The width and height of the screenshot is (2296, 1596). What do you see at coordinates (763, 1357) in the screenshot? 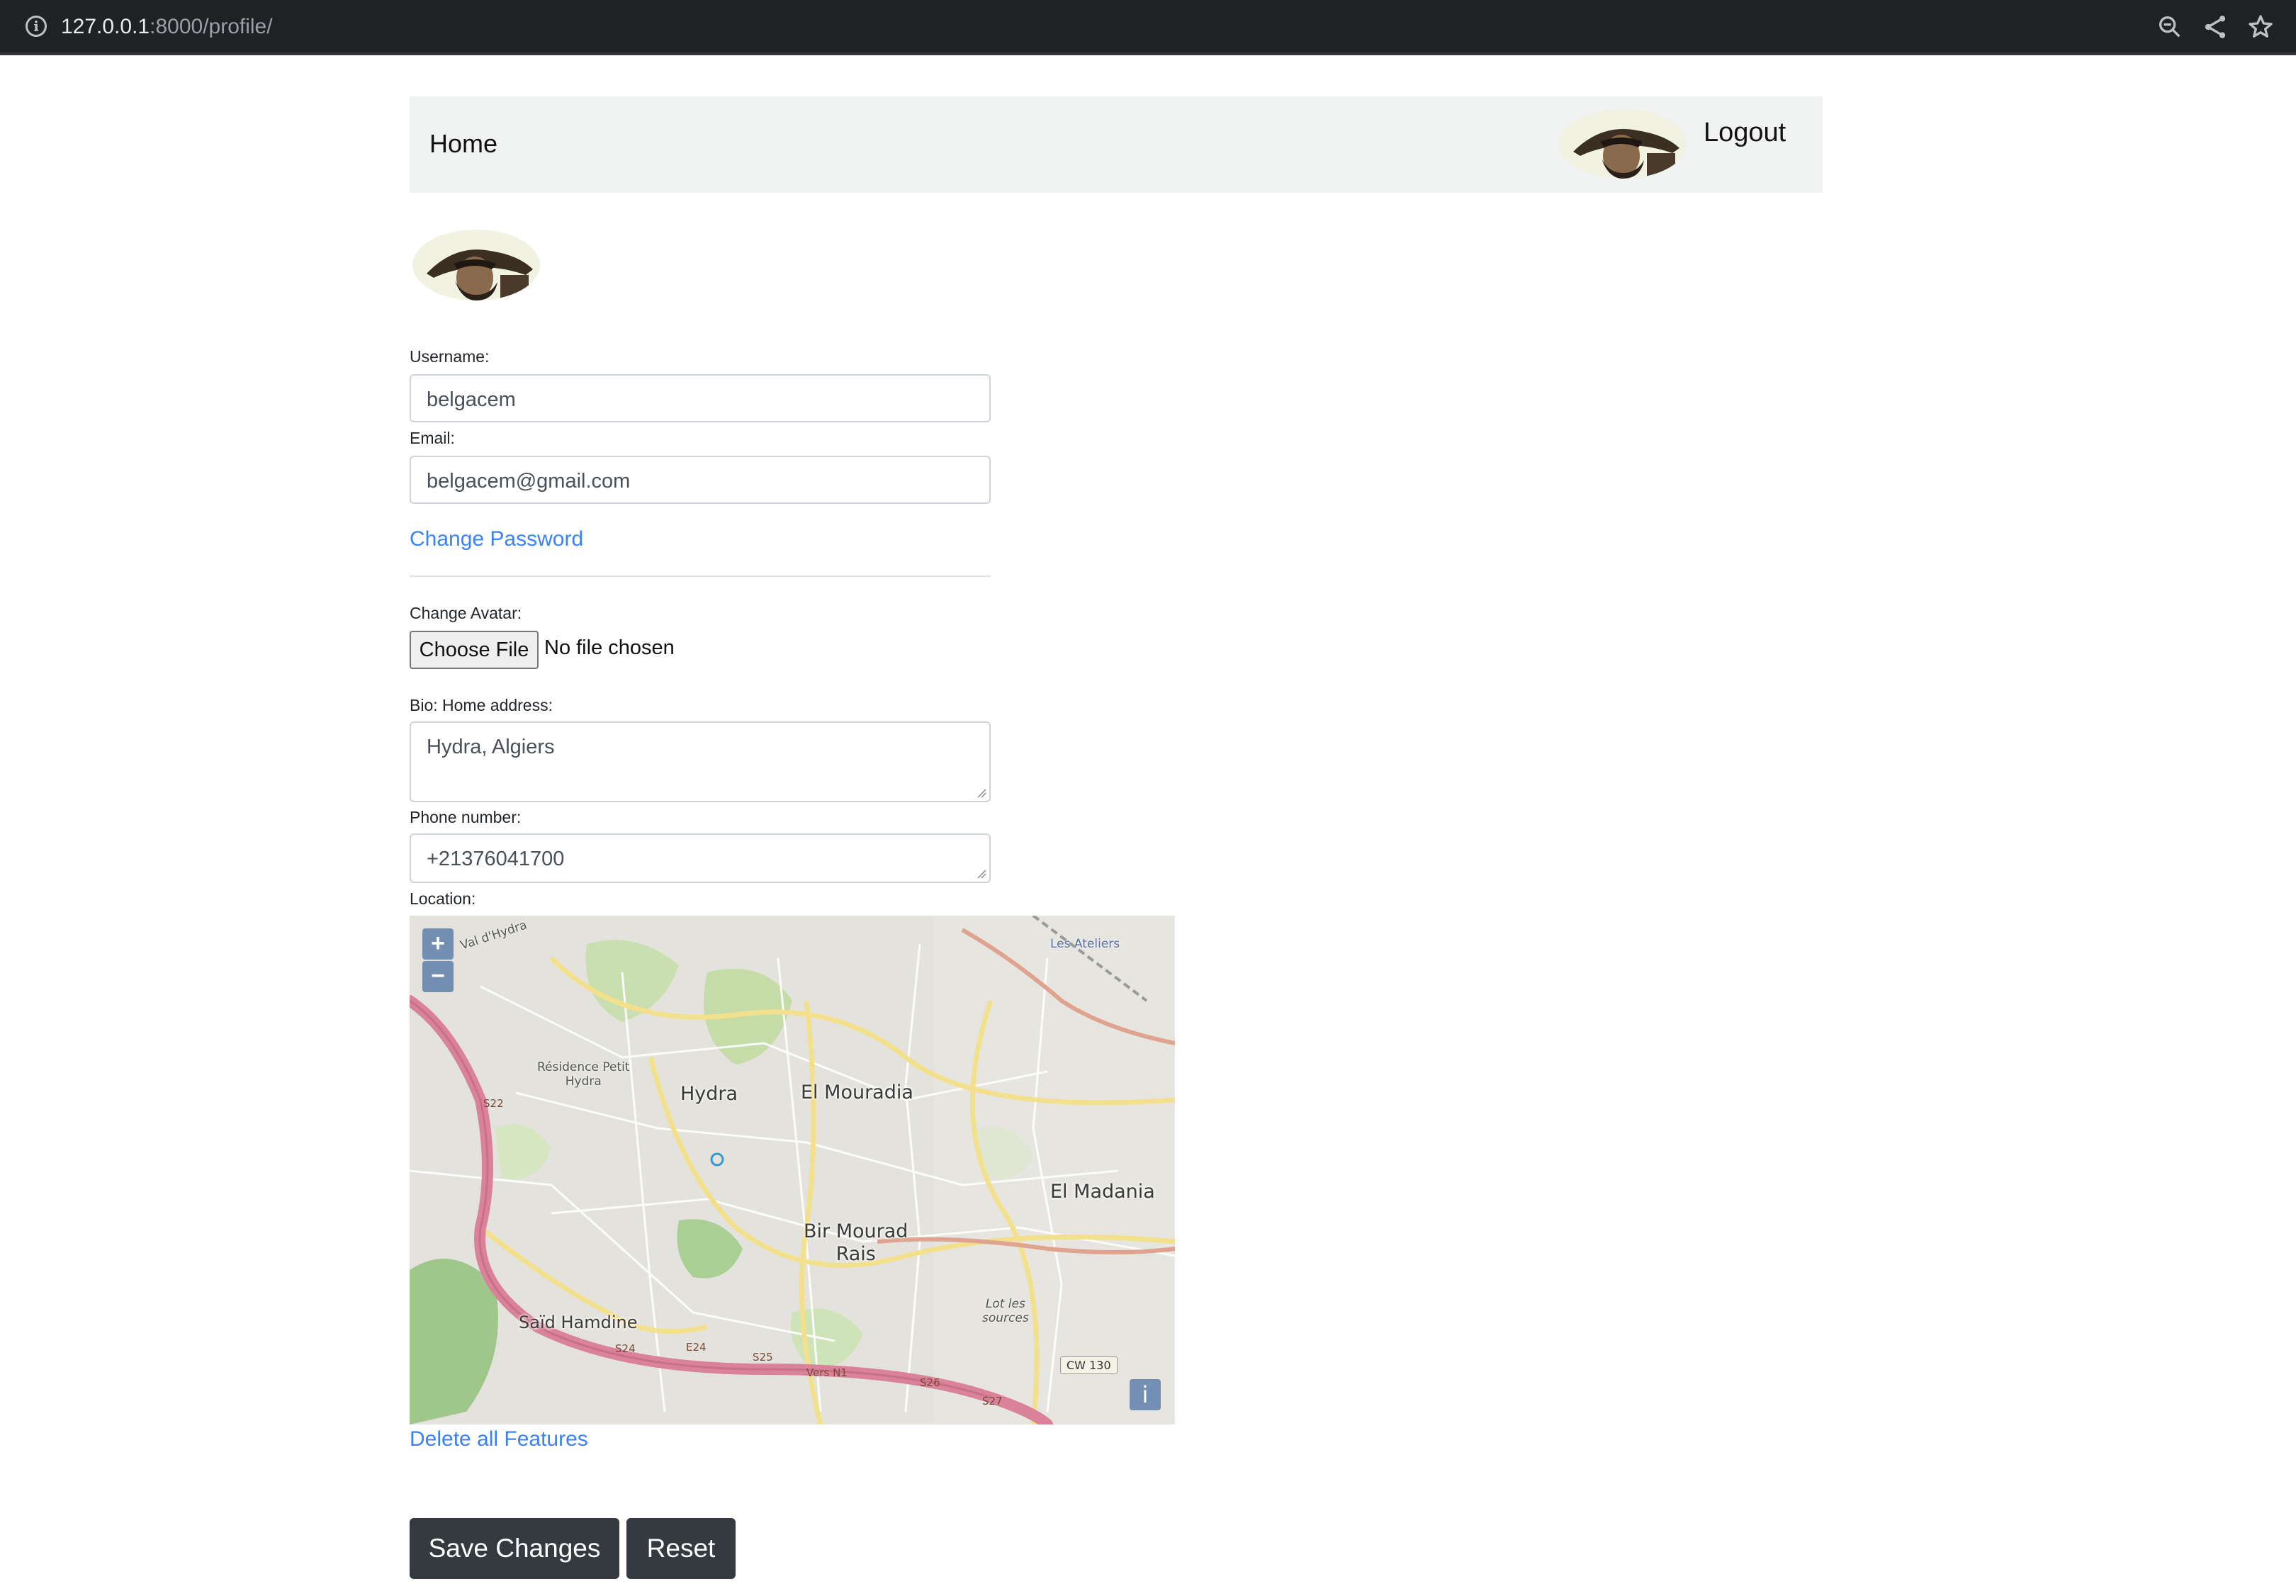
I see `map-road-label: S25` at bounding box center [763, 1357].